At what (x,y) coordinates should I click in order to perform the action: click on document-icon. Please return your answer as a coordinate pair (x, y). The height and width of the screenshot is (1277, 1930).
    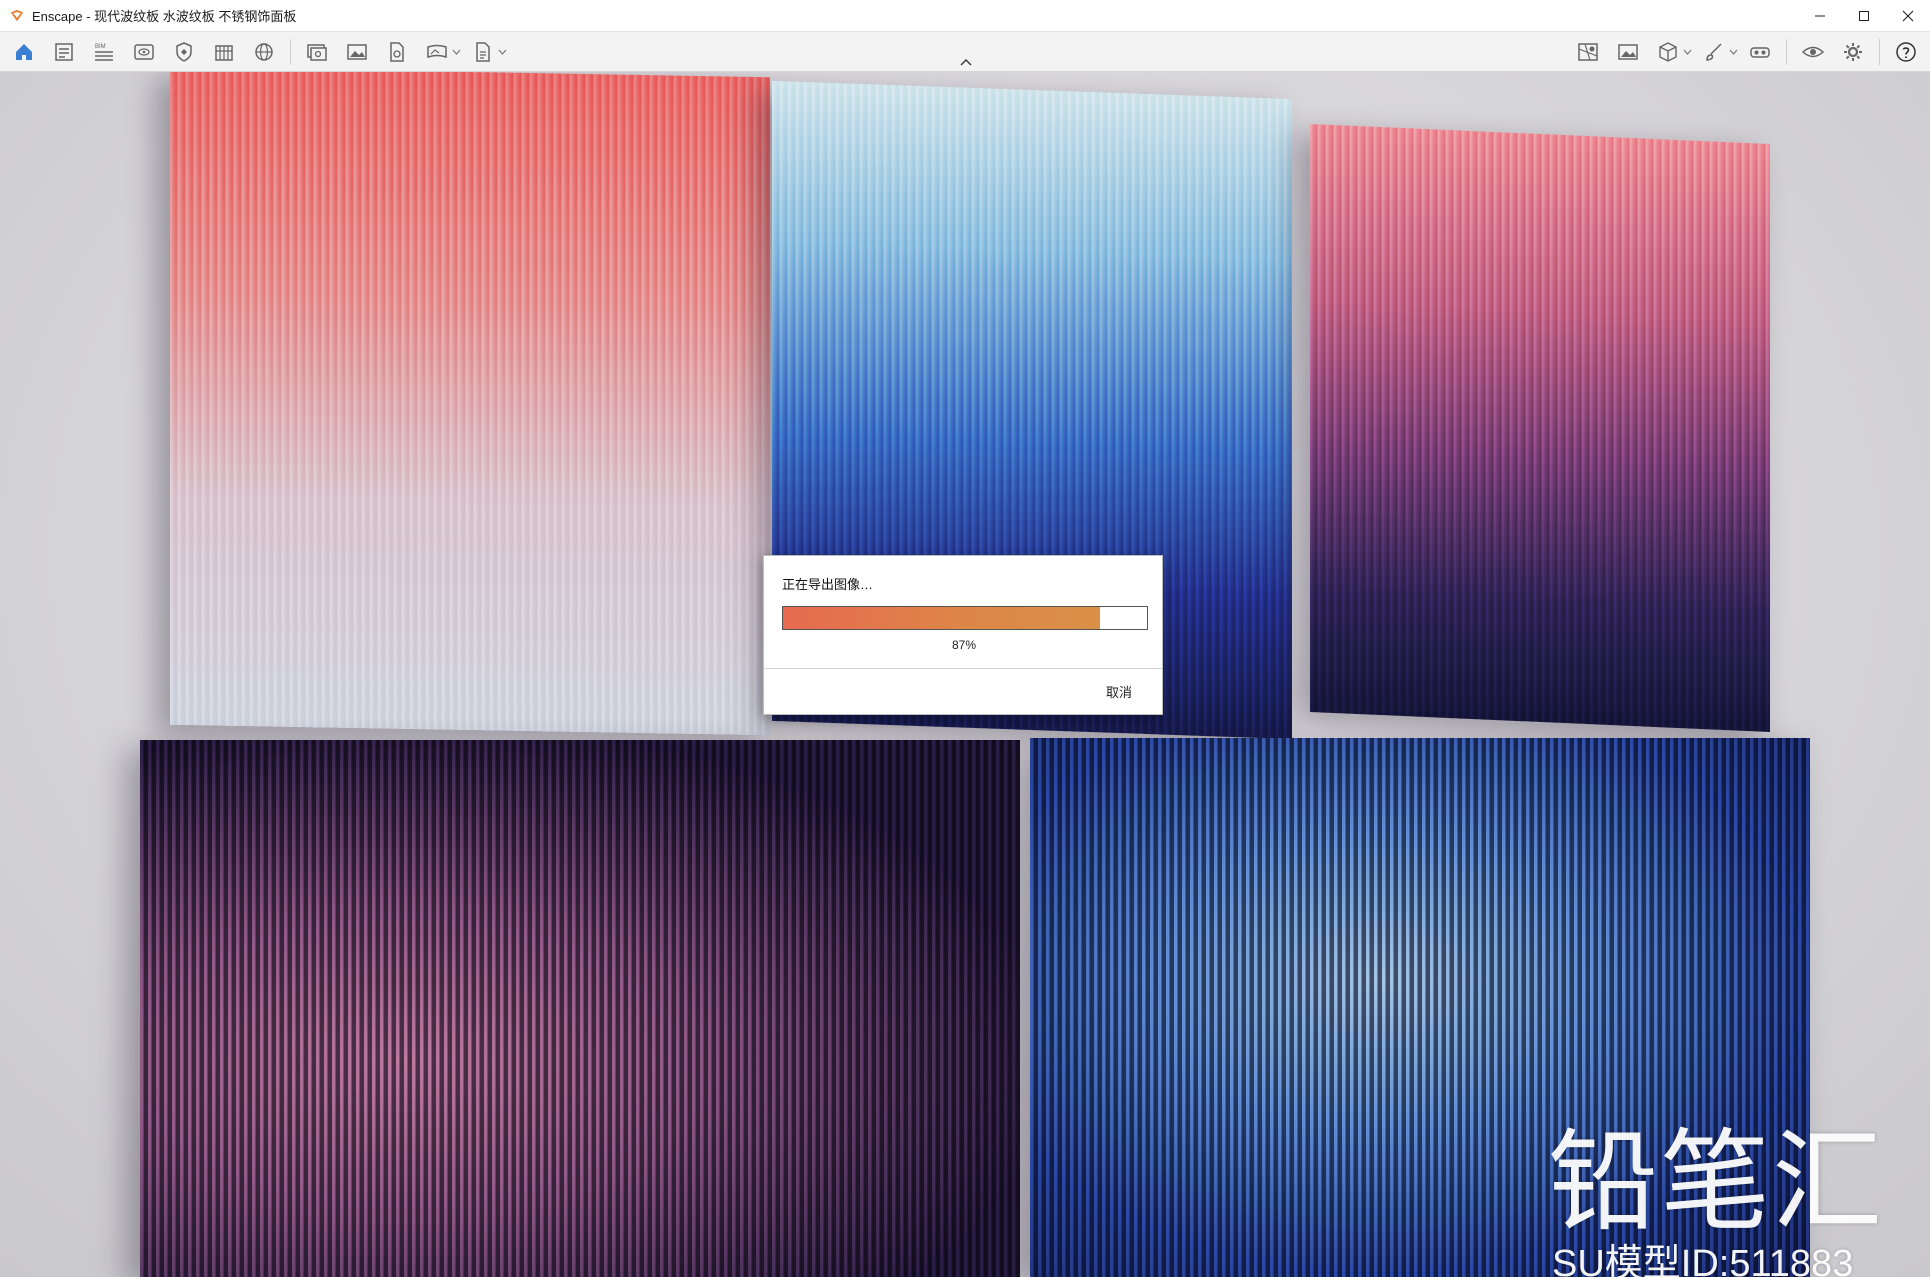
    Looking at the image, I should click on (64, 52).